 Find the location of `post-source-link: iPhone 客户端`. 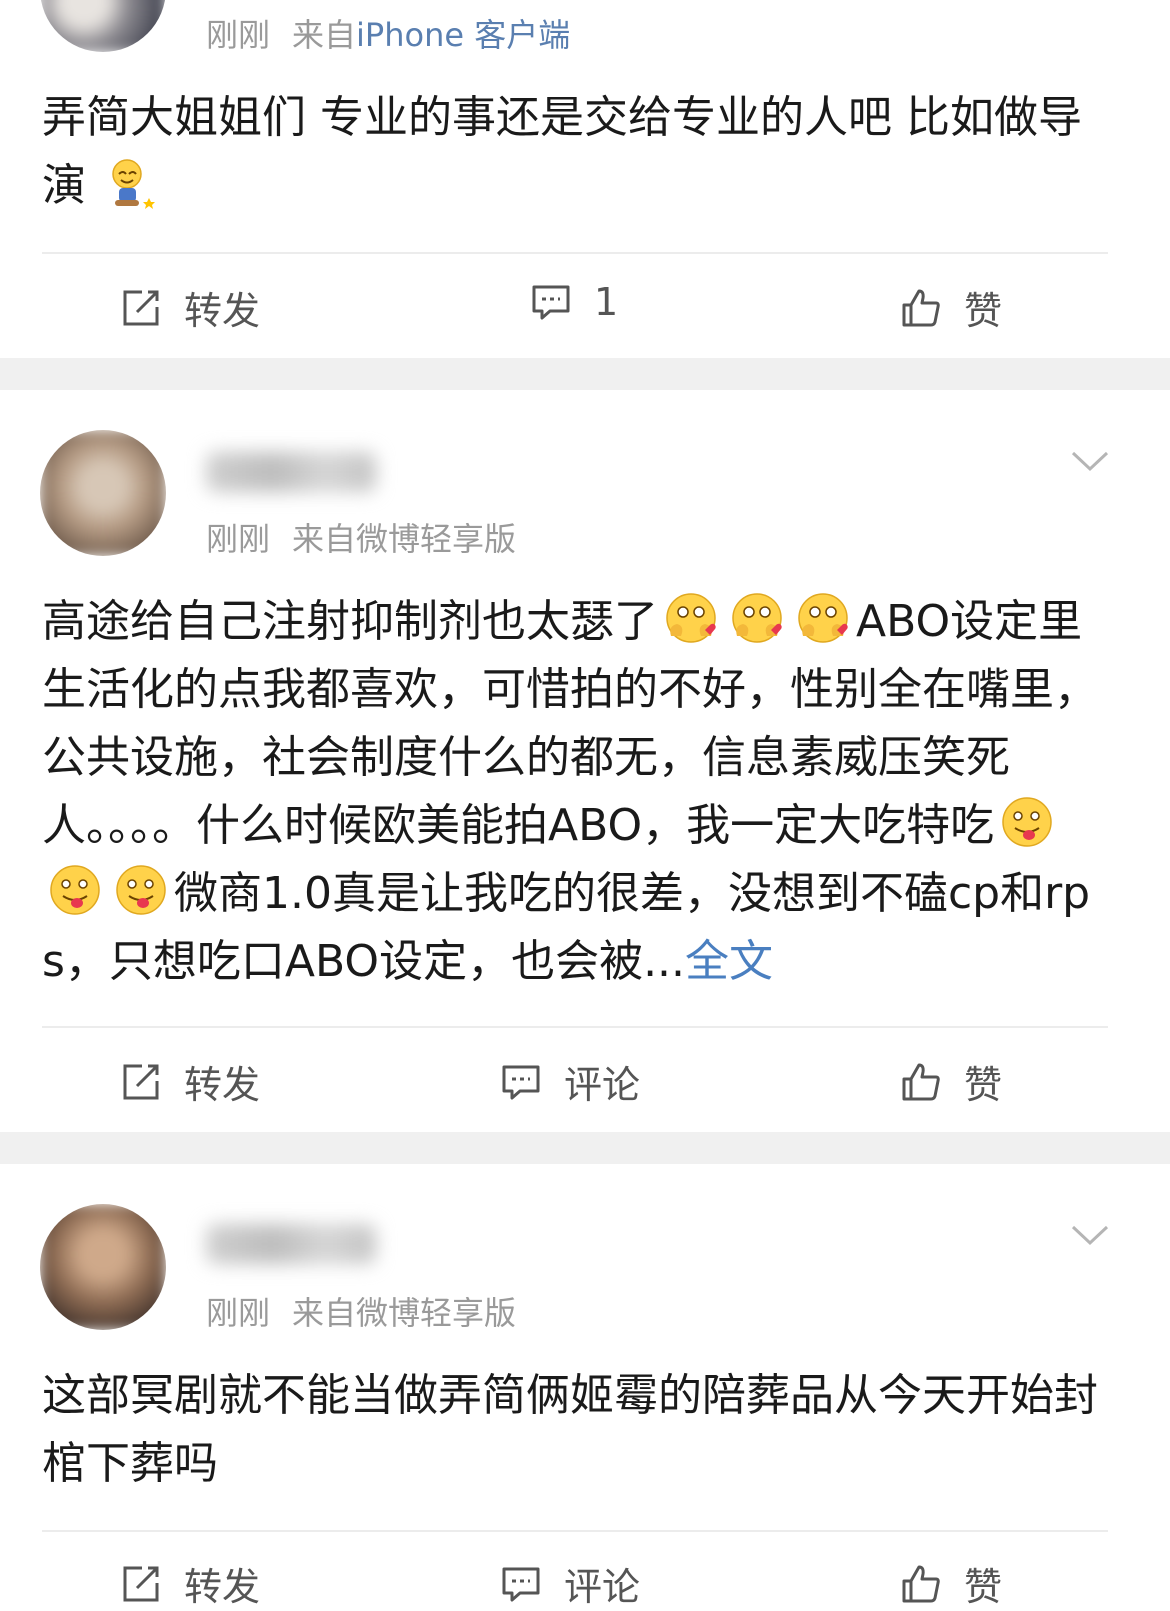

post-source-link: iPhone 客户端 is located at coordinates (463, 35).